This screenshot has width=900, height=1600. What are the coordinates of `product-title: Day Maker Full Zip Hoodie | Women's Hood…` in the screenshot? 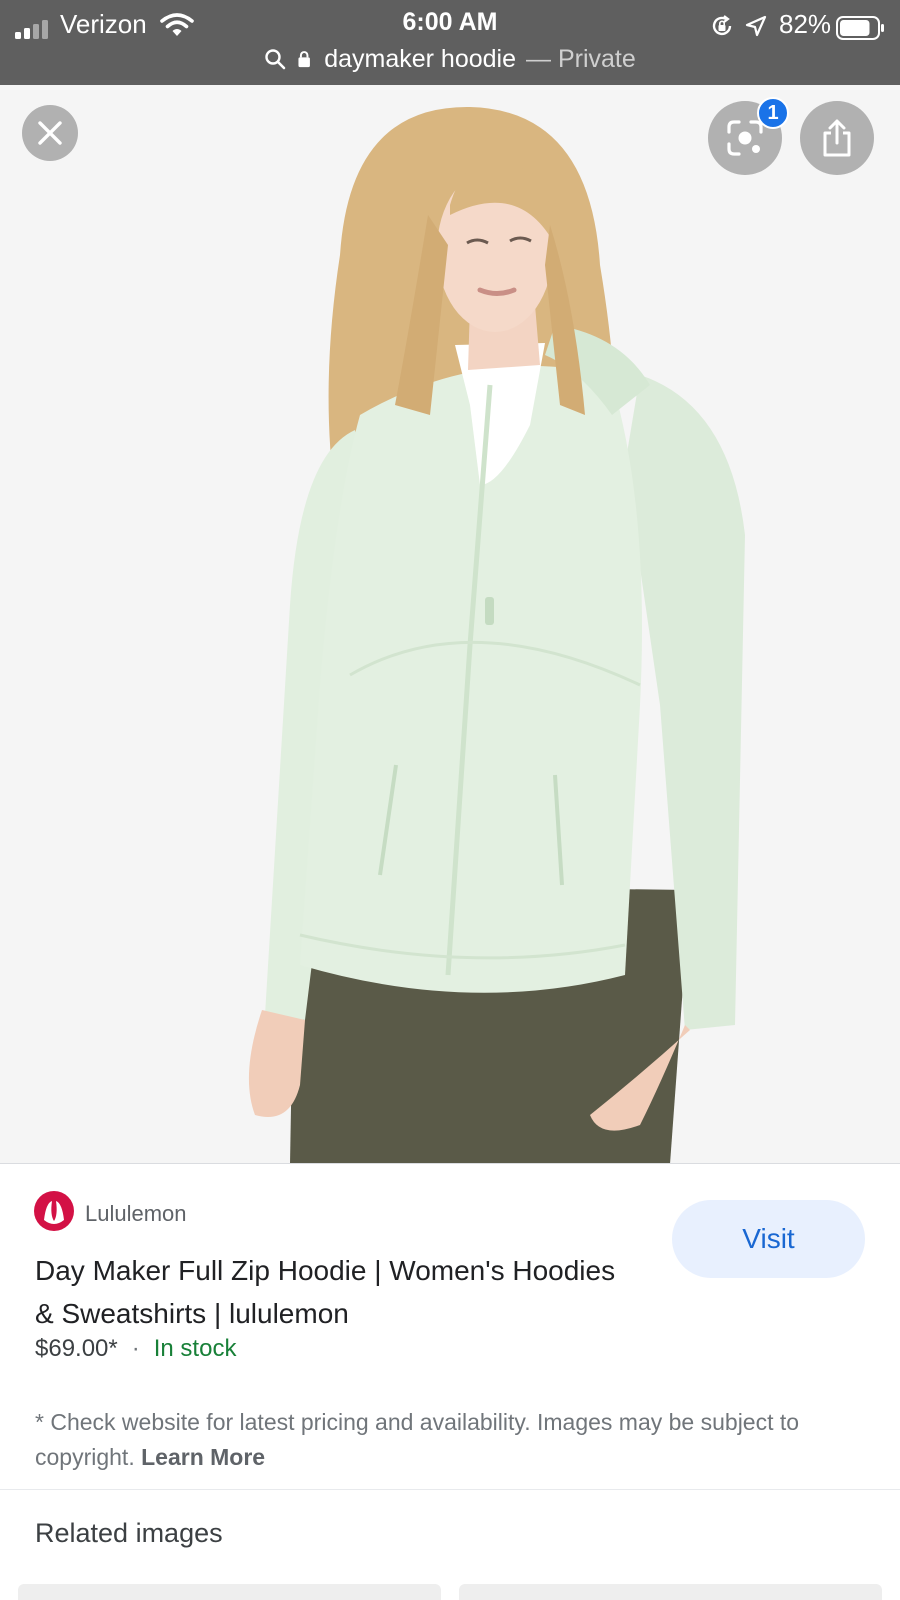 It's located at (335, 1292).